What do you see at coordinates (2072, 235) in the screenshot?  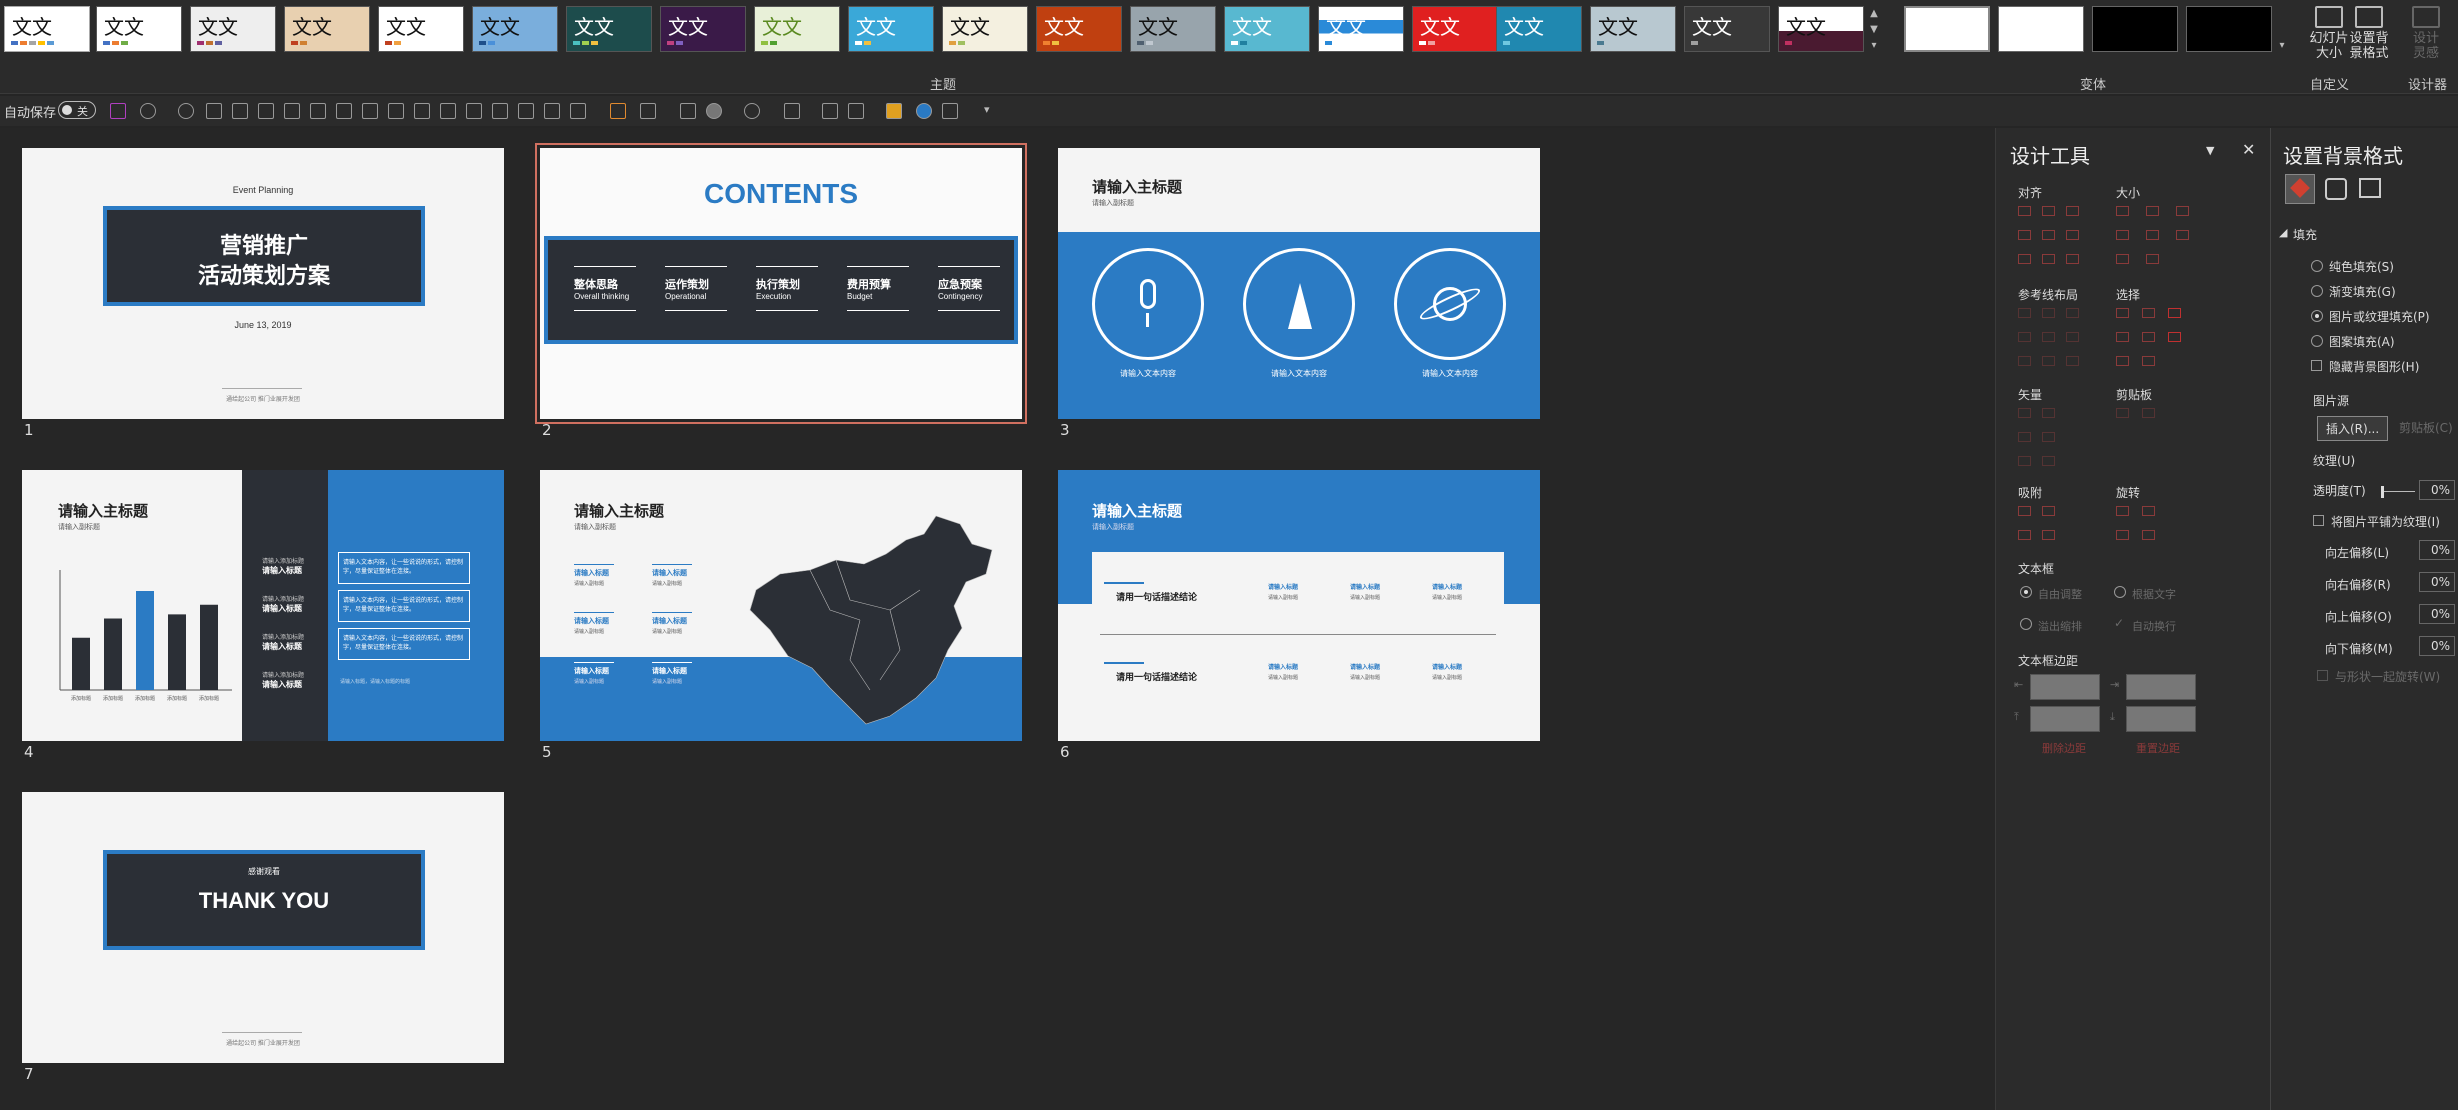 I see `align-bottom-icon` at bounding box center [2072, 235].